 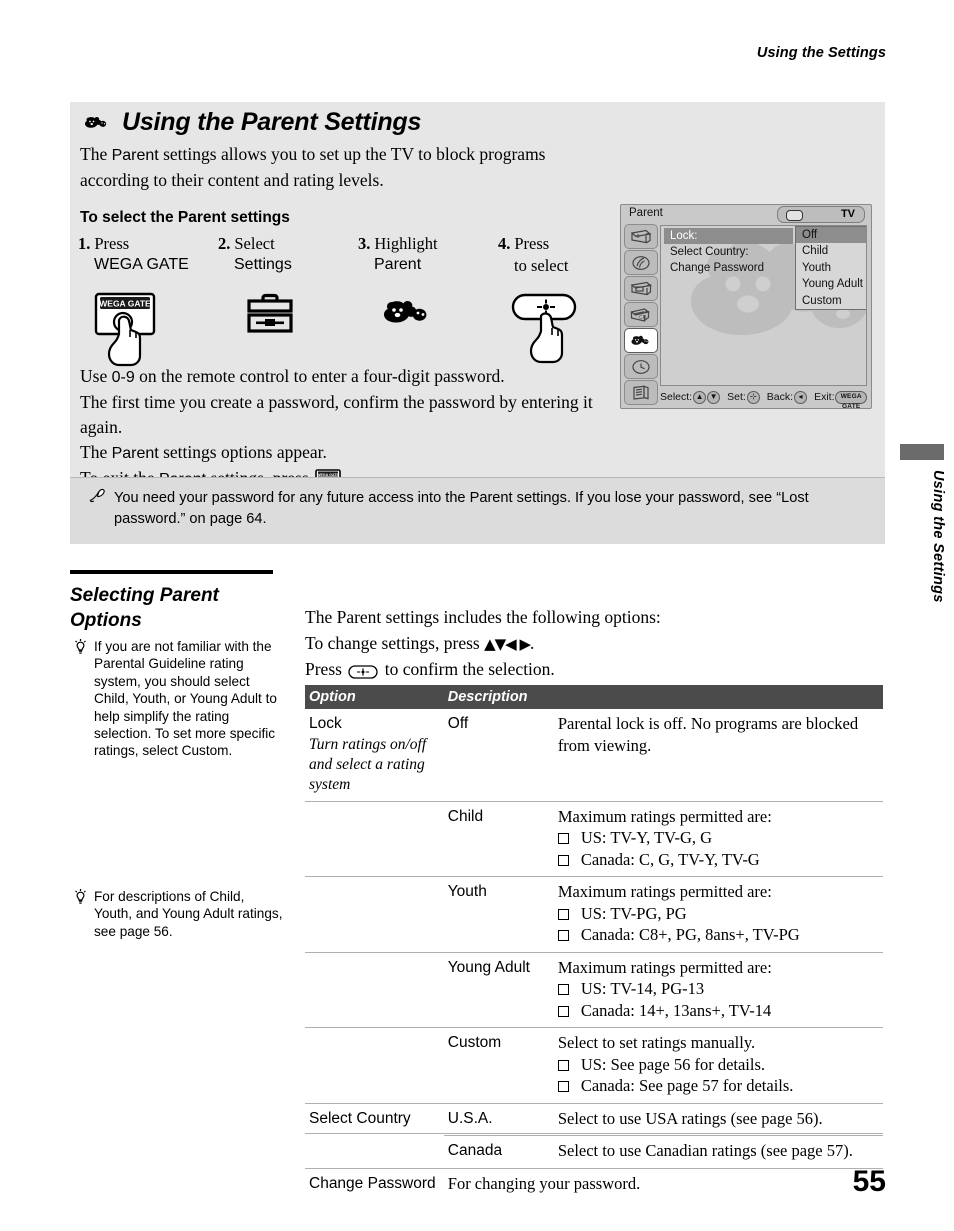 What do you see at coordinates (687, 1085) in the screenshot?
I see `bullet-text: Canada: See page 57 for details.` at bounding box center [687, 1085].